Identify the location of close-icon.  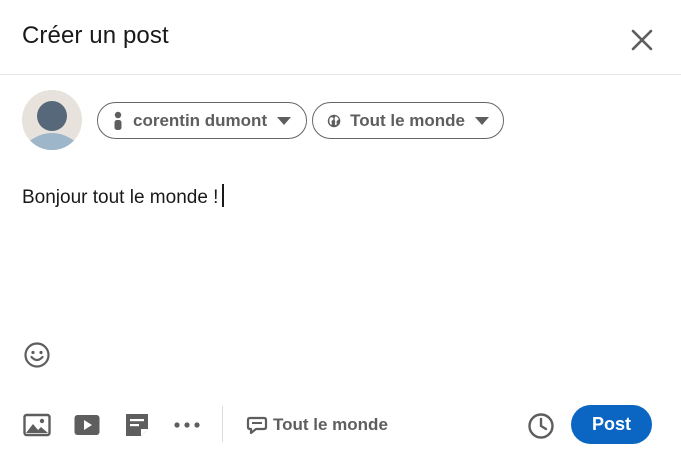
(642, 40).